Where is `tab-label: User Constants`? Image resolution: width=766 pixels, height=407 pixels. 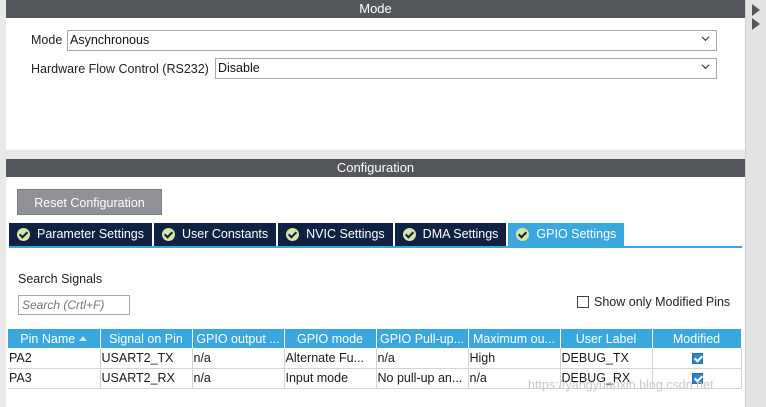
tab-label: User Constants is located at coordinates (225, 234).